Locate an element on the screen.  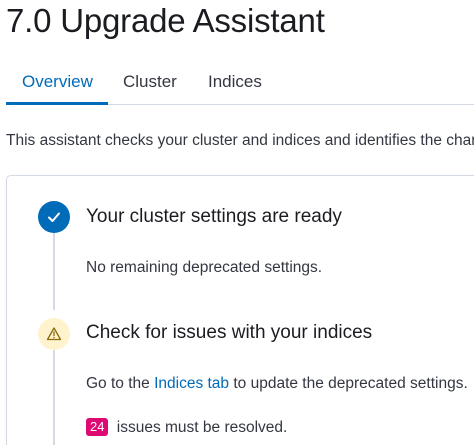
tab-indices: Indices is located at coordinates (235, 82).